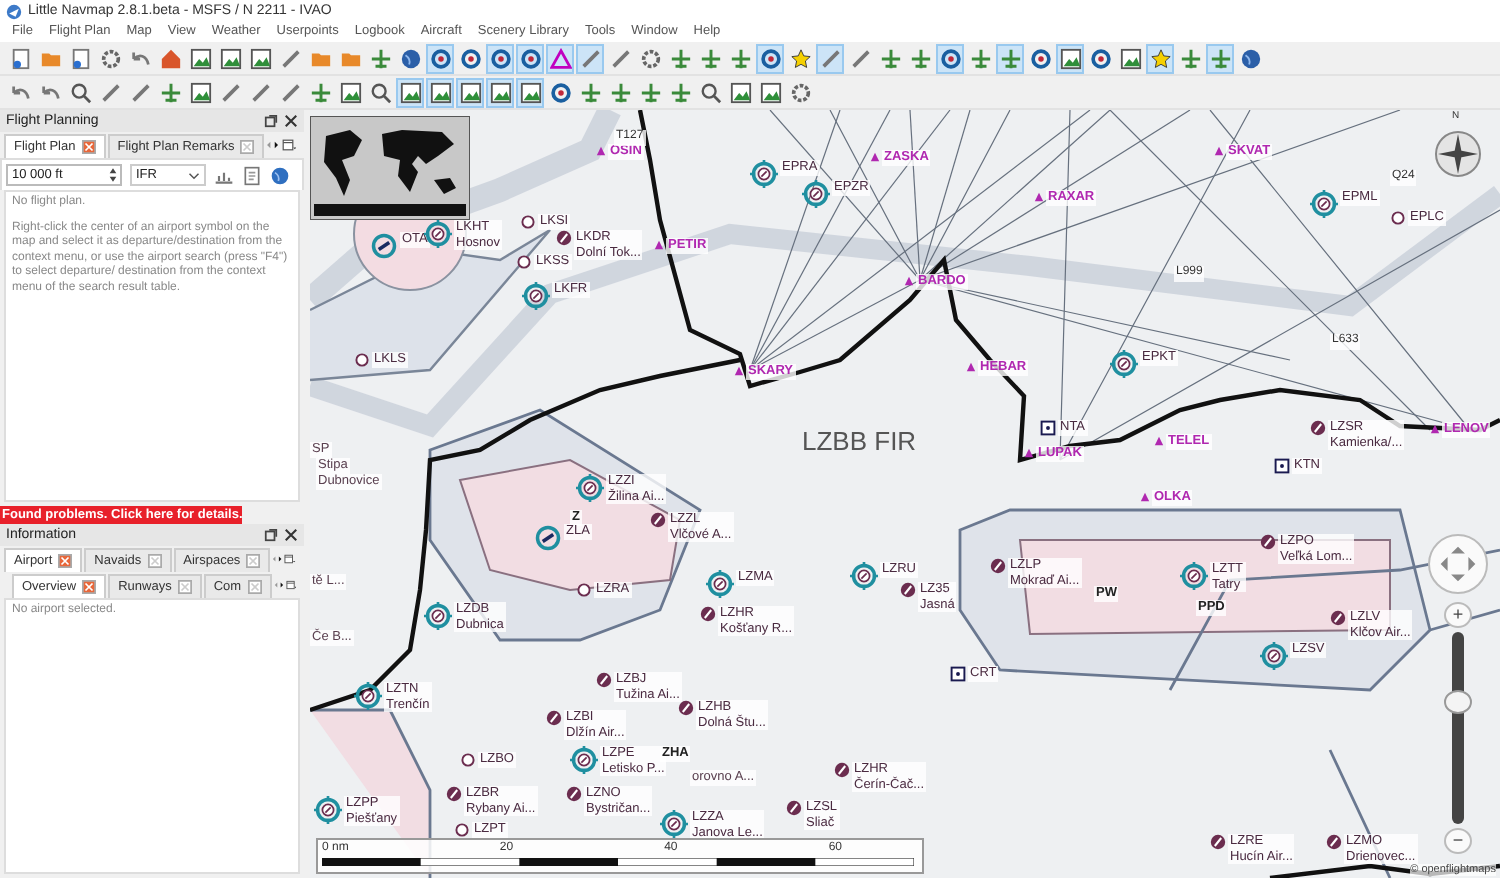  I want to click on magnifier-icon, so click(710, 92).